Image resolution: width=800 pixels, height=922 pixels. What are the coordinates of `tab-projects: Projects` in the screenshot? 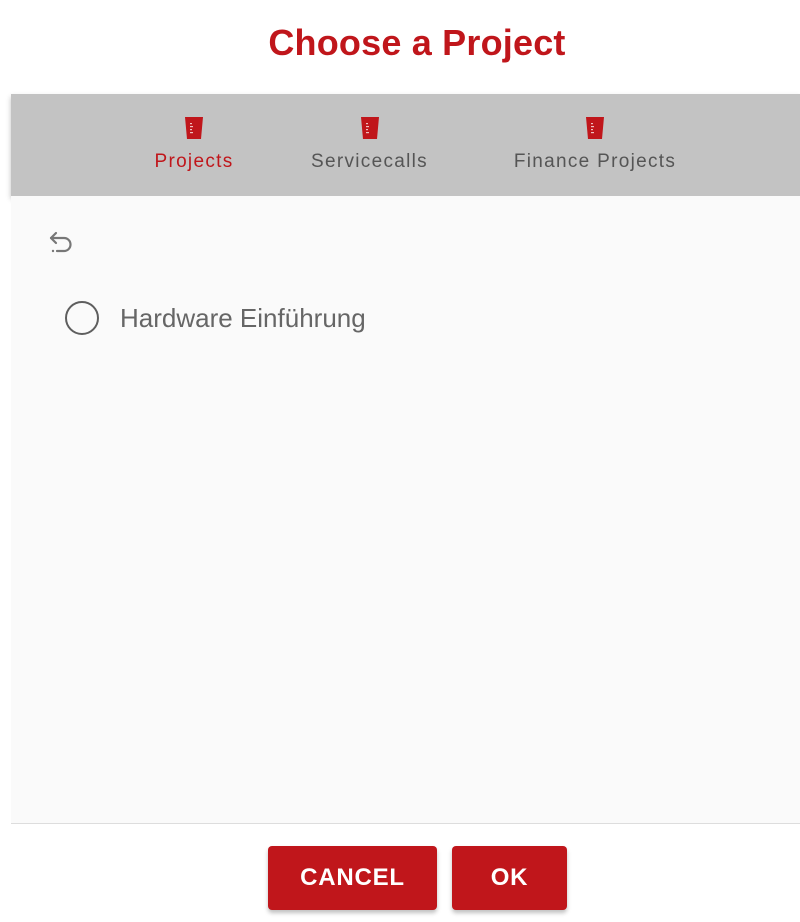 It's located at (194, 145).